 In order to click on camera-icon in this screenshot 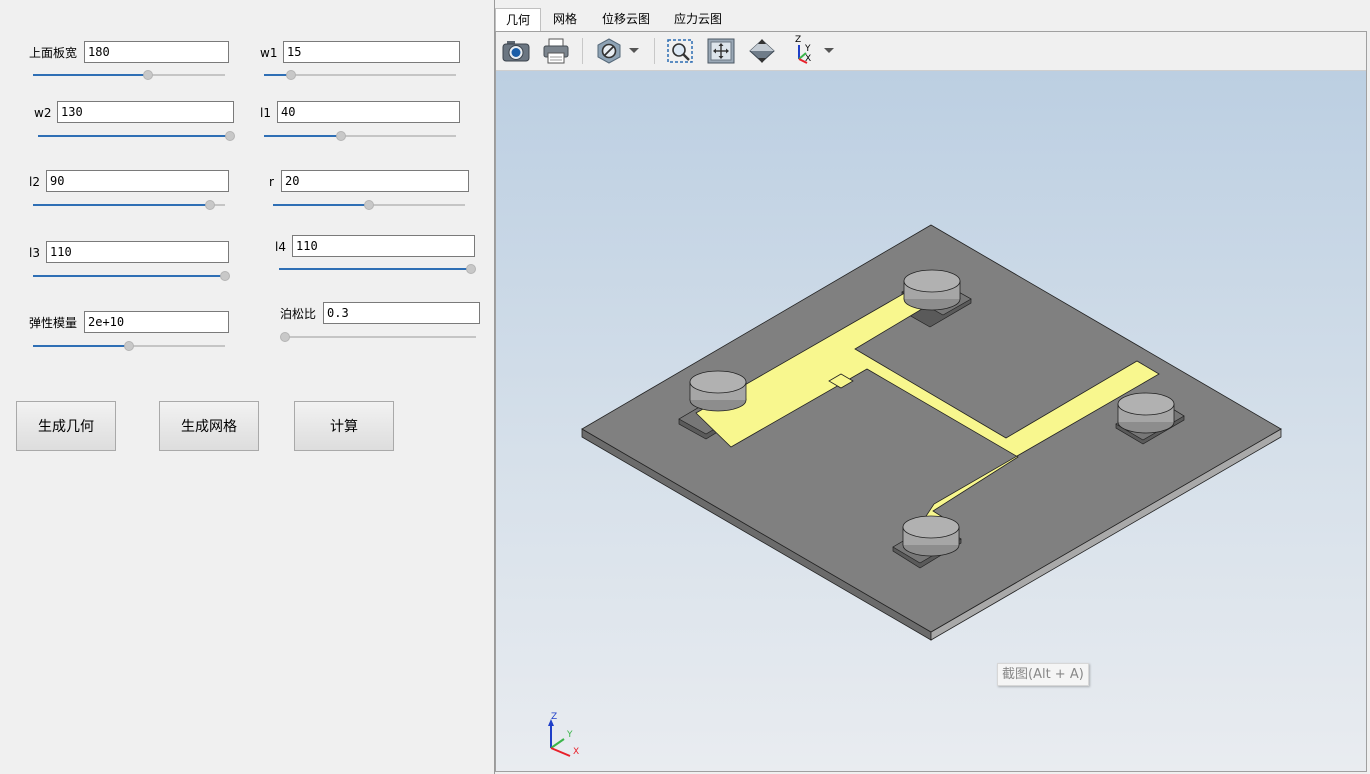, I will do `click(516, 51)`.